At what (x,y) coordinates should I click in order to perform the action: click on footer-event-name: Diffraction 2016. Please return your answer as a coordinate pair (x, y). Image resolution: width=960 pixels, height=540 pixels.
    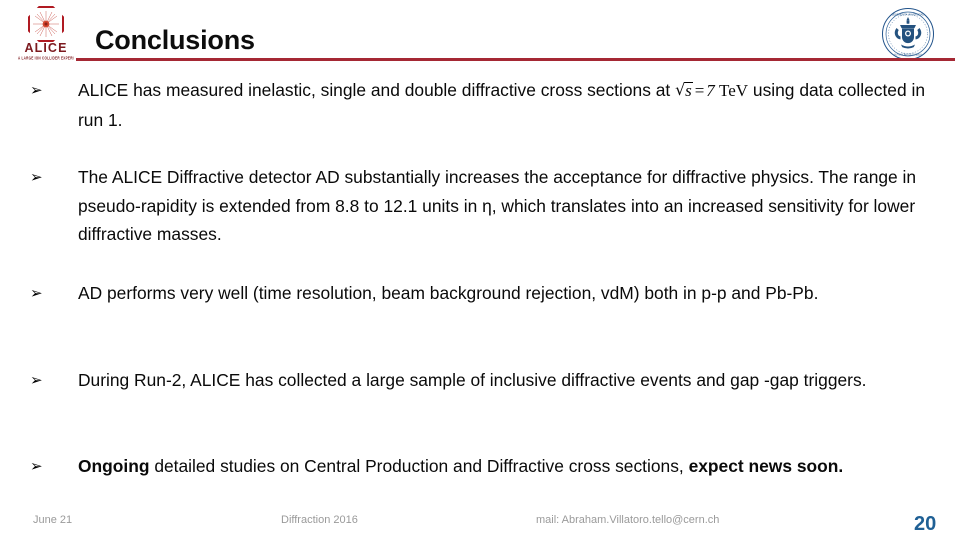
    Looking at the image, I should click on (319, 520).